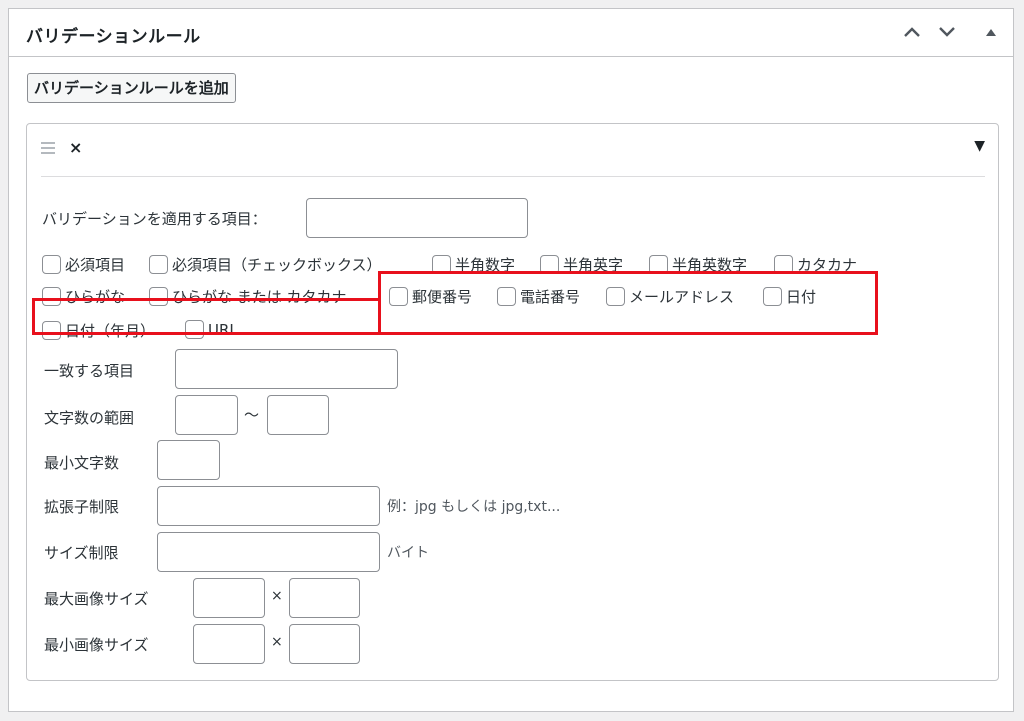 This screenshot has height=721, width=1024. I want to click on max-image-width-input, so click(229, 598).